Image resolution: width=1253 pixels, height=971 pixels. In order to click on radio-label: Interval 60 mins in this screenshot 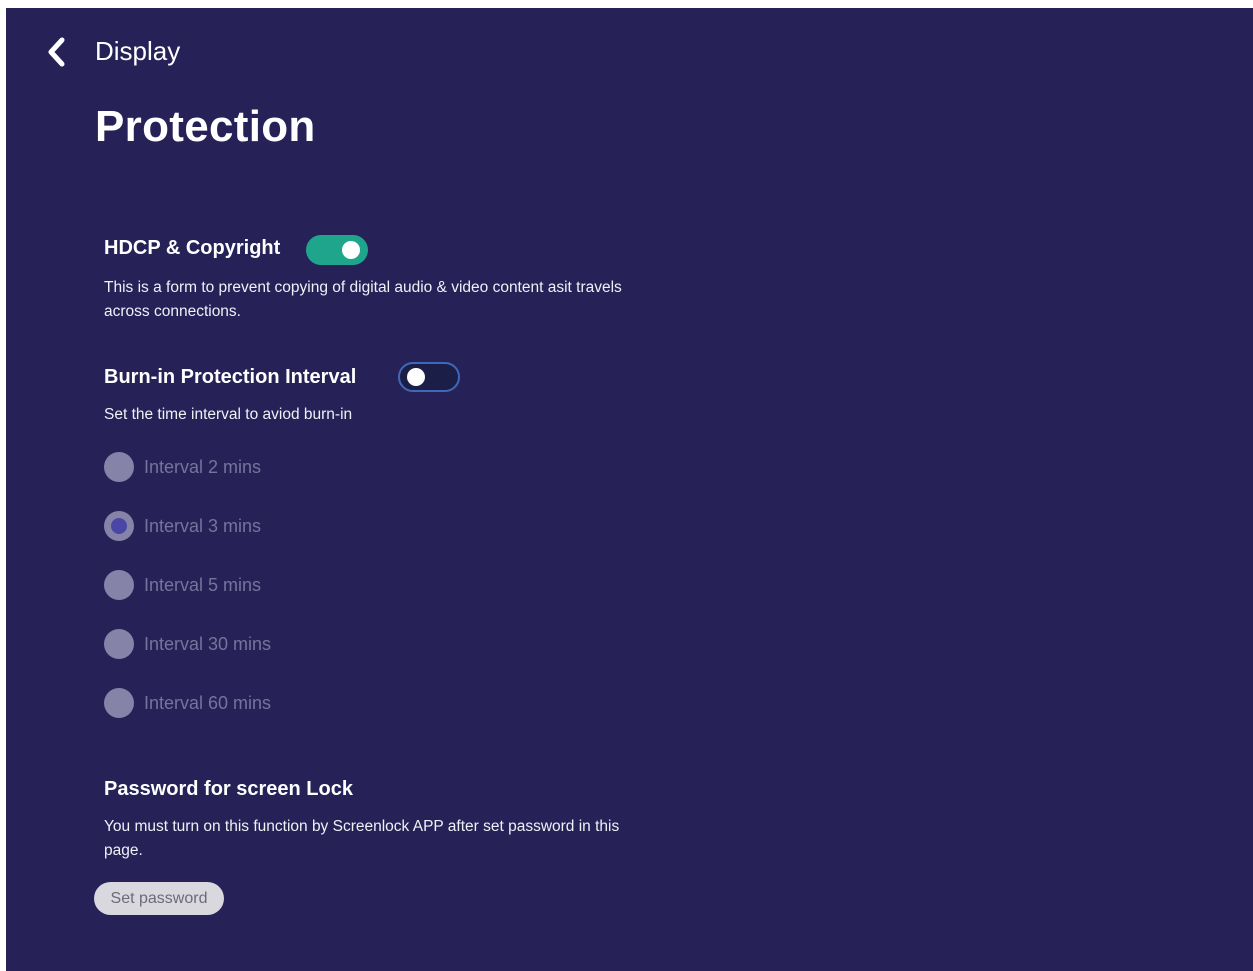, I will do `click(208, 702)`.